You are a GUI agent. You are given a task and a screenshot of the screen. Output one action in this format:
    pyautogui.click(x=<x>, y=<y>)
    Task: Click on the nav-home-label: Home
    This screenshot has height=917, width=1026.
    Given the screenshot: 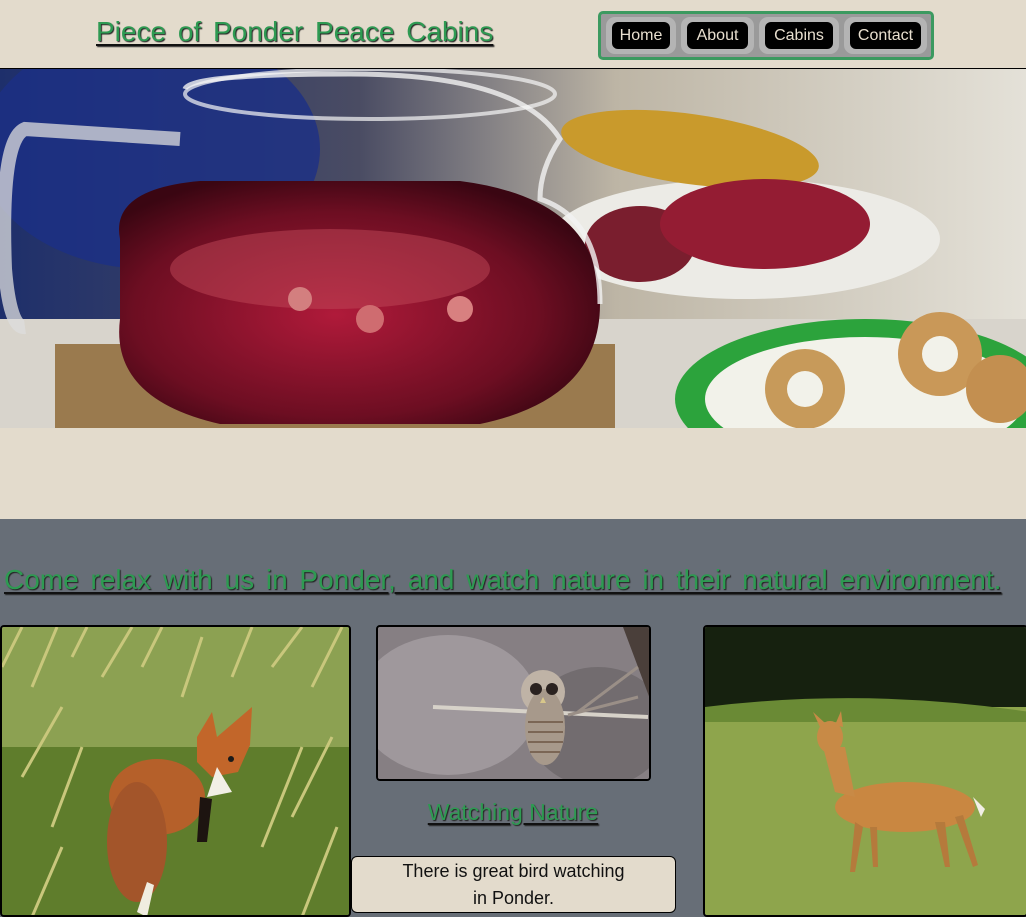 What is the action you would take?
    pyautogui.click(x=641, y=35)
    